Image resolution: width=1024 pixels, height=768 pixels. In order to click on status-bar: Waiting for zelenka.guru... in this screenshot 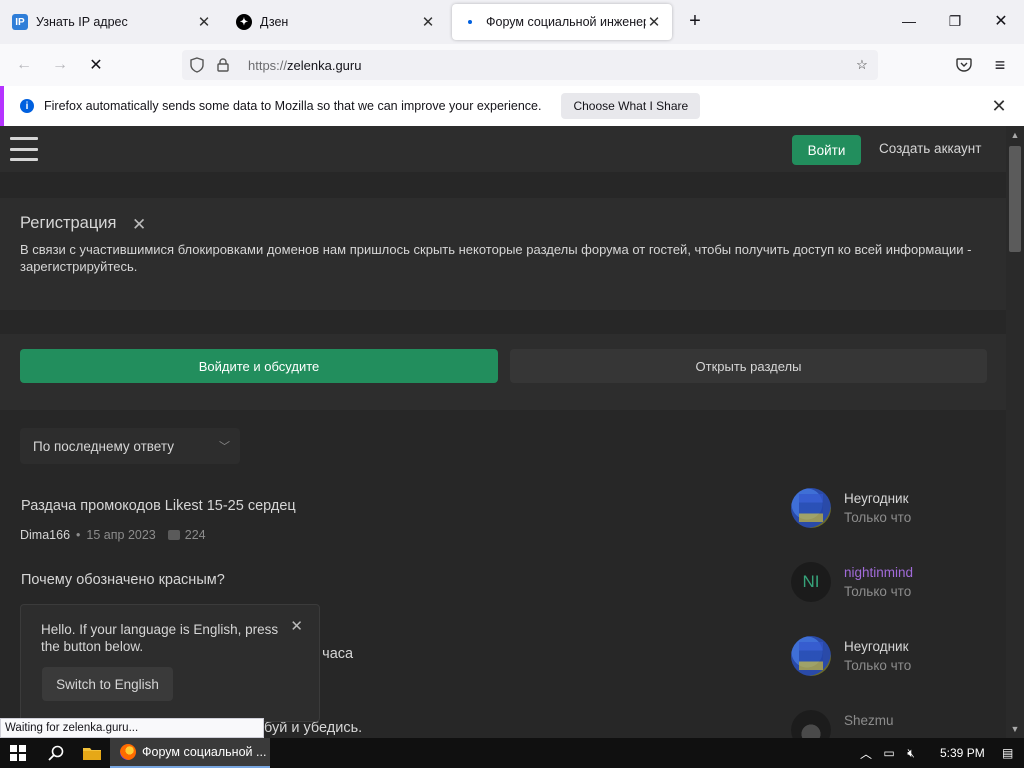, I will do `click(132, 728)`.